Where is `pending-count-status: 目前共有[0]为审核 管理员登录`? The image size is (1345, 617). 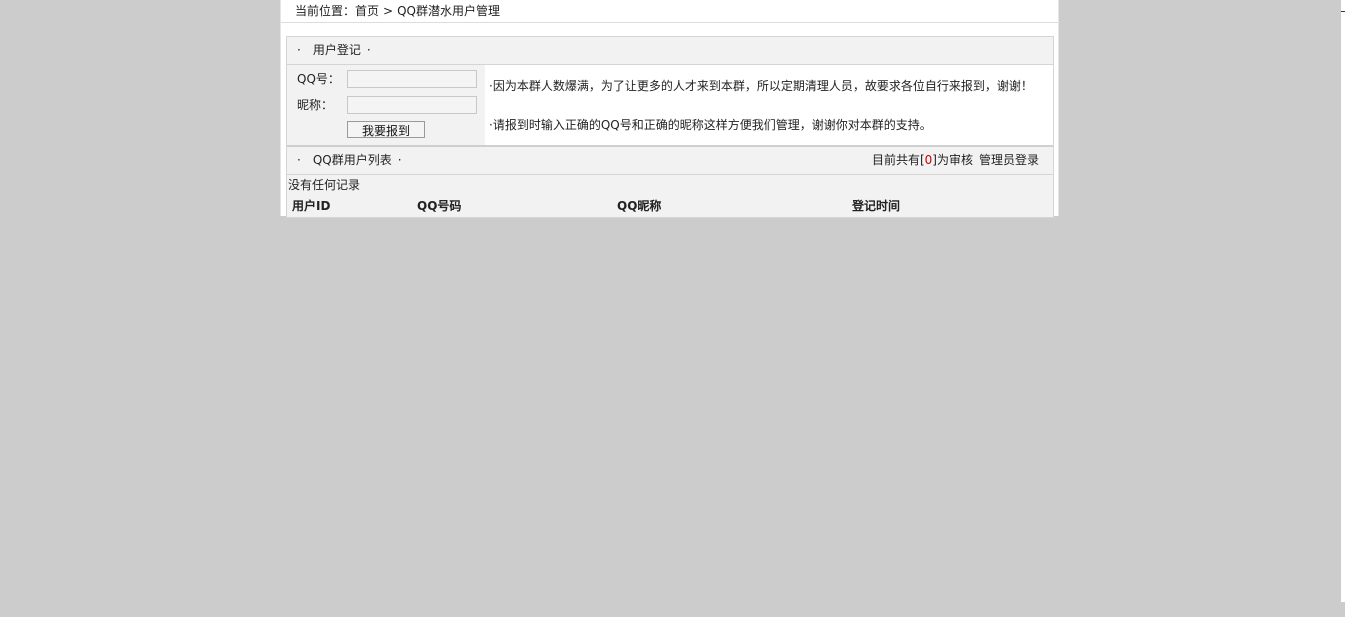
pending-count-status: 目前共有[0]为审核 管理员登录 is located at coordinates (955, 160).